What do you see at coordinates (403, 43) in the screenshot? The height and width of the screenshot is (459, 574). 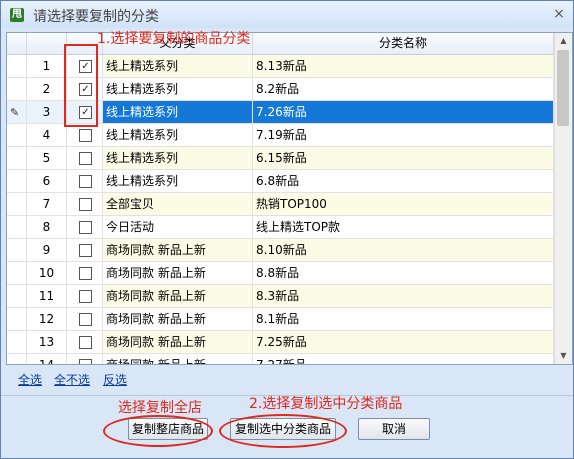 I see `header-category-name: 分类名称` at bounding box center [403, 43].